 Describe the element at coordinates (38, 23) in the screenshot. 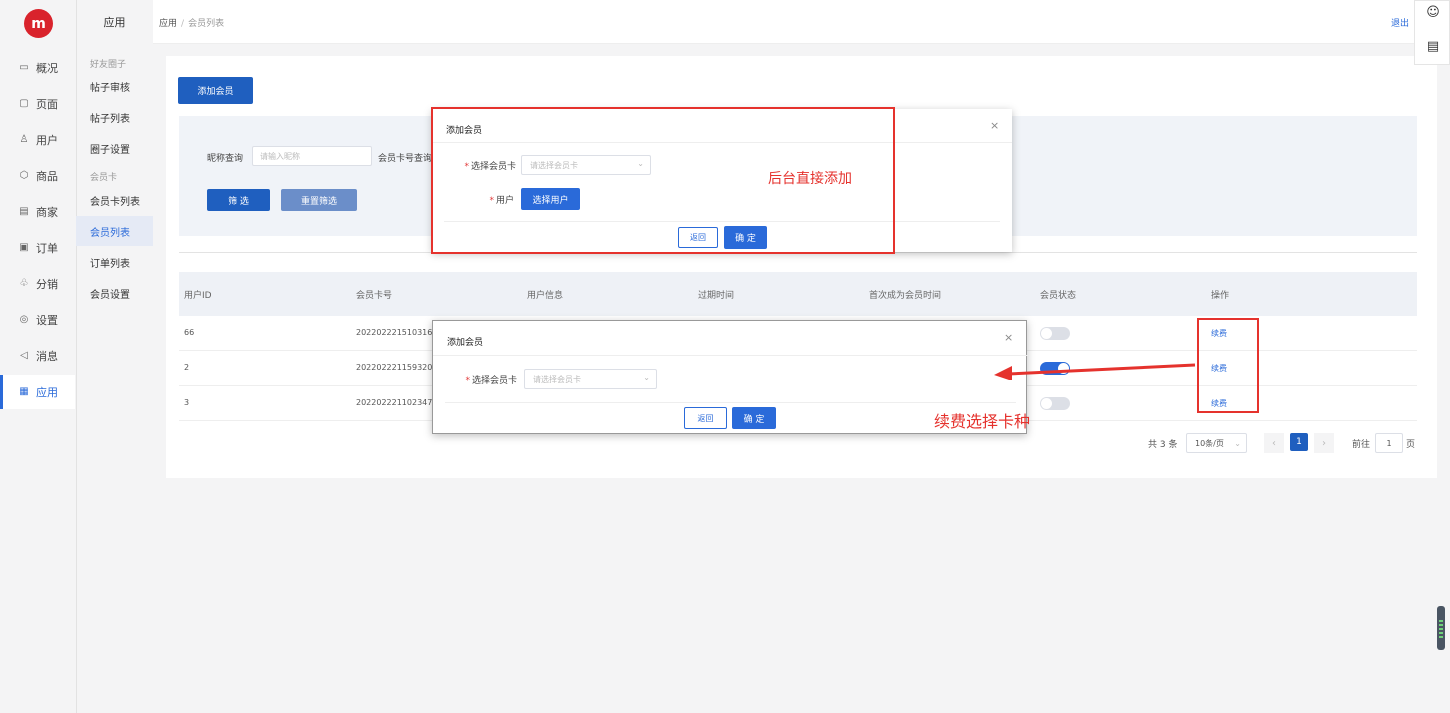

I see `logo: m` at that location.